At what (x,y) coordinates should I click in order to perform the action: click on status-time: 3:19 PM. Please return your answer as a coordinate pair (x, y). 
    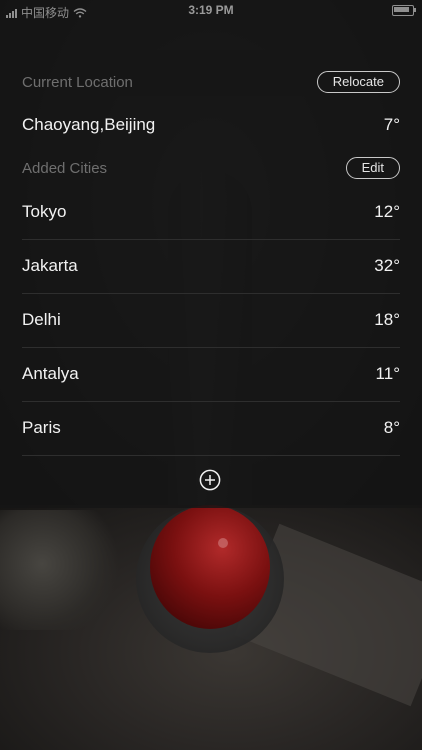
    Looking at the image, I should click on (211, 10).